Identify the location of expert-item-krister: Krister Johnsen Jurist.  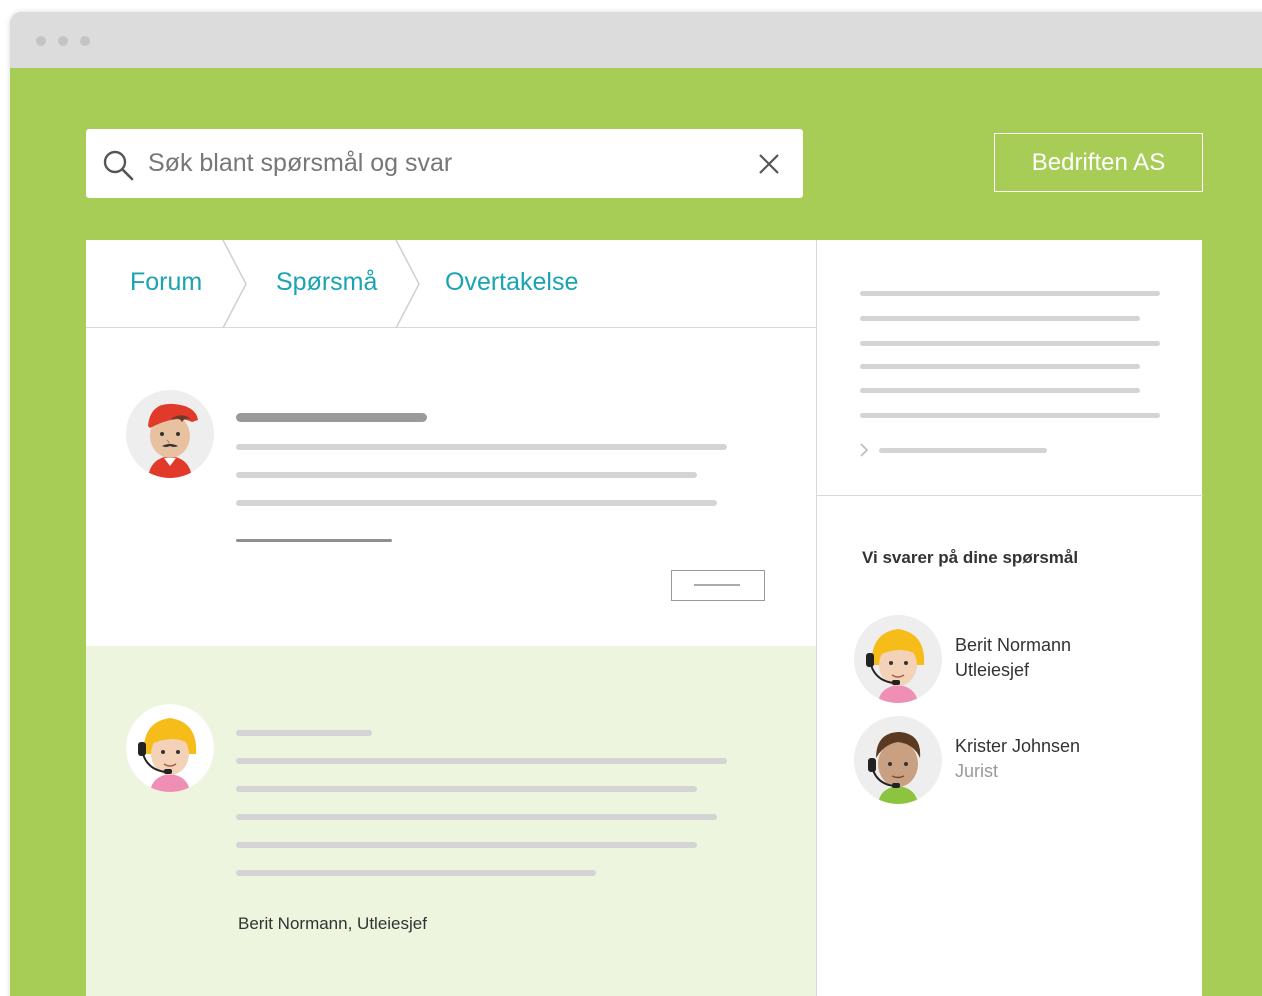
(1014, 761).